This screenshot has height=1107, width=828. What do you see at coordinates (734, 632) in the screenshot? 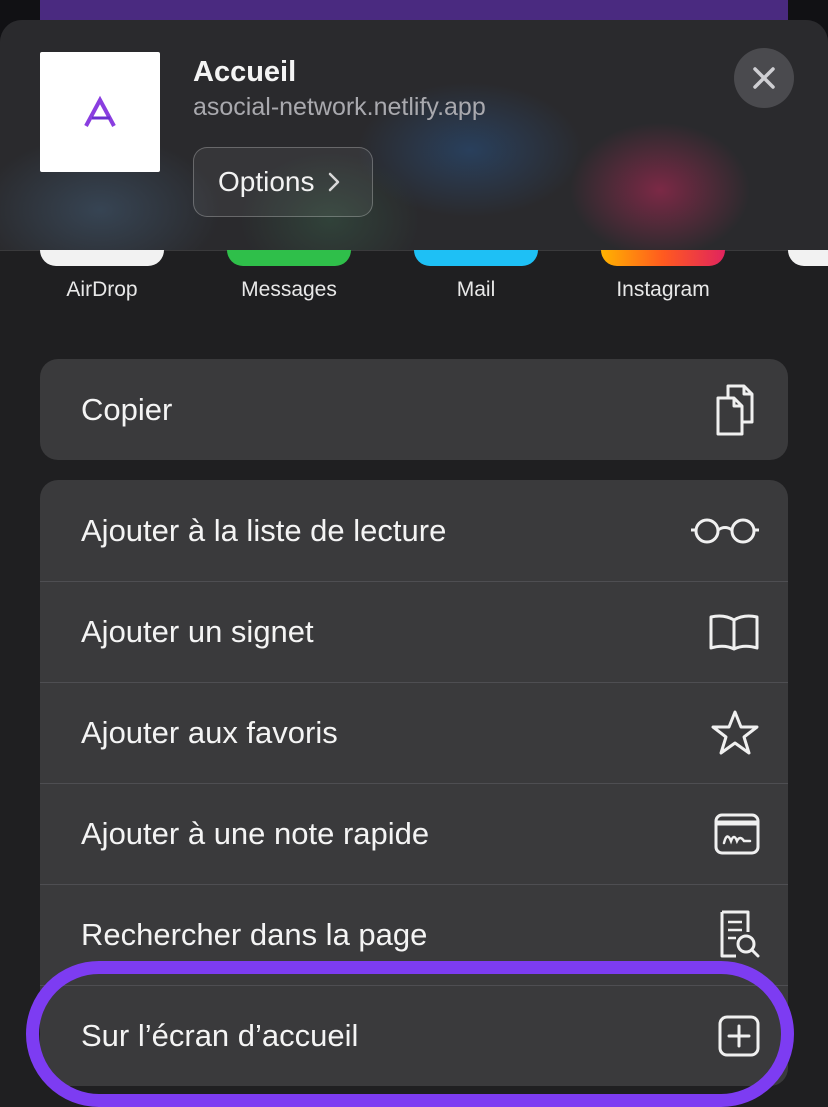
I see `book-icon` at bounding box center [734, 632].